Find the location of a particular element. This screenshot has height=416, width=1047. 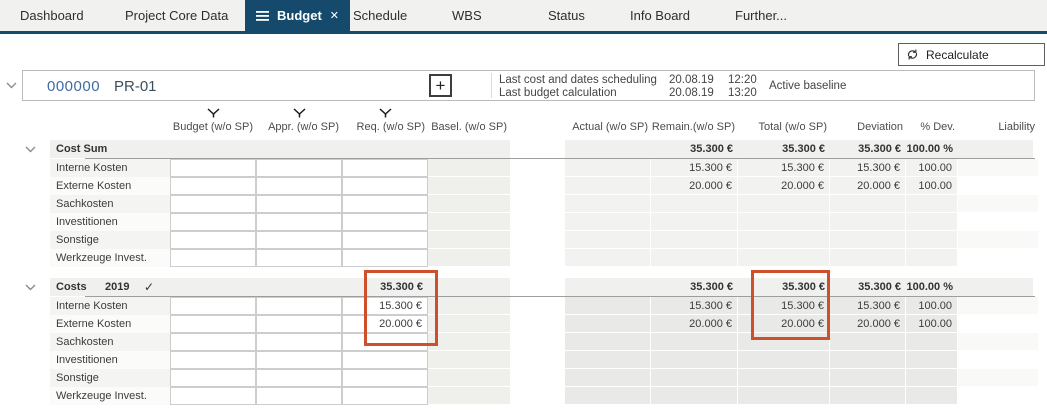

highlight-box-req-column is located at coordinates (401, 308).